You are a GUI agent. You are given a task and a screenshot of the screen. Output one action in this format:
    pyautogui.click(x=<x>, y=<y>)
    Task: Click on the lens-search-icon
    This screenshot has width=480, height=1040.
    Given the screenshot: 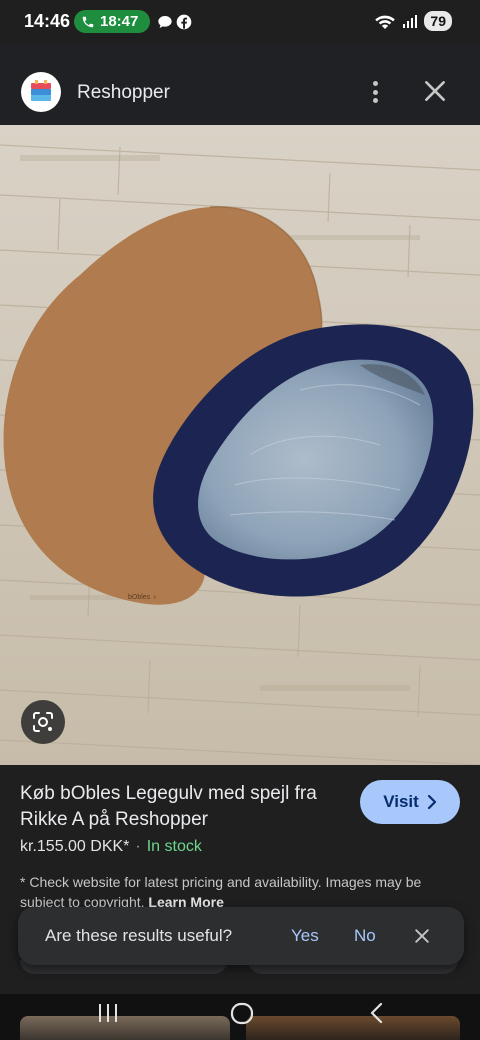 What is the action you would take?
    pyautogui.click(x=43, y=722)
    